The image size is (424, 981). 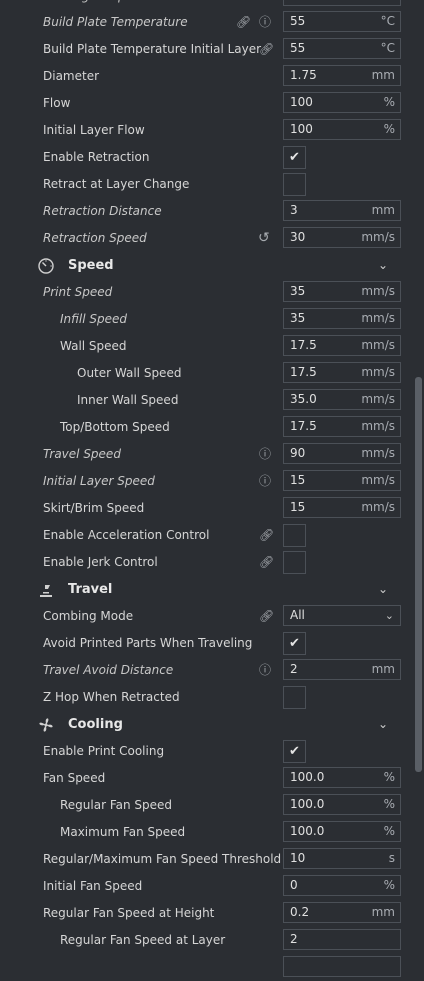 What do you see at coordinates (294, 697) in the screenshot?
I see `z-hop-checkbox` at bounding box center [294, 697].